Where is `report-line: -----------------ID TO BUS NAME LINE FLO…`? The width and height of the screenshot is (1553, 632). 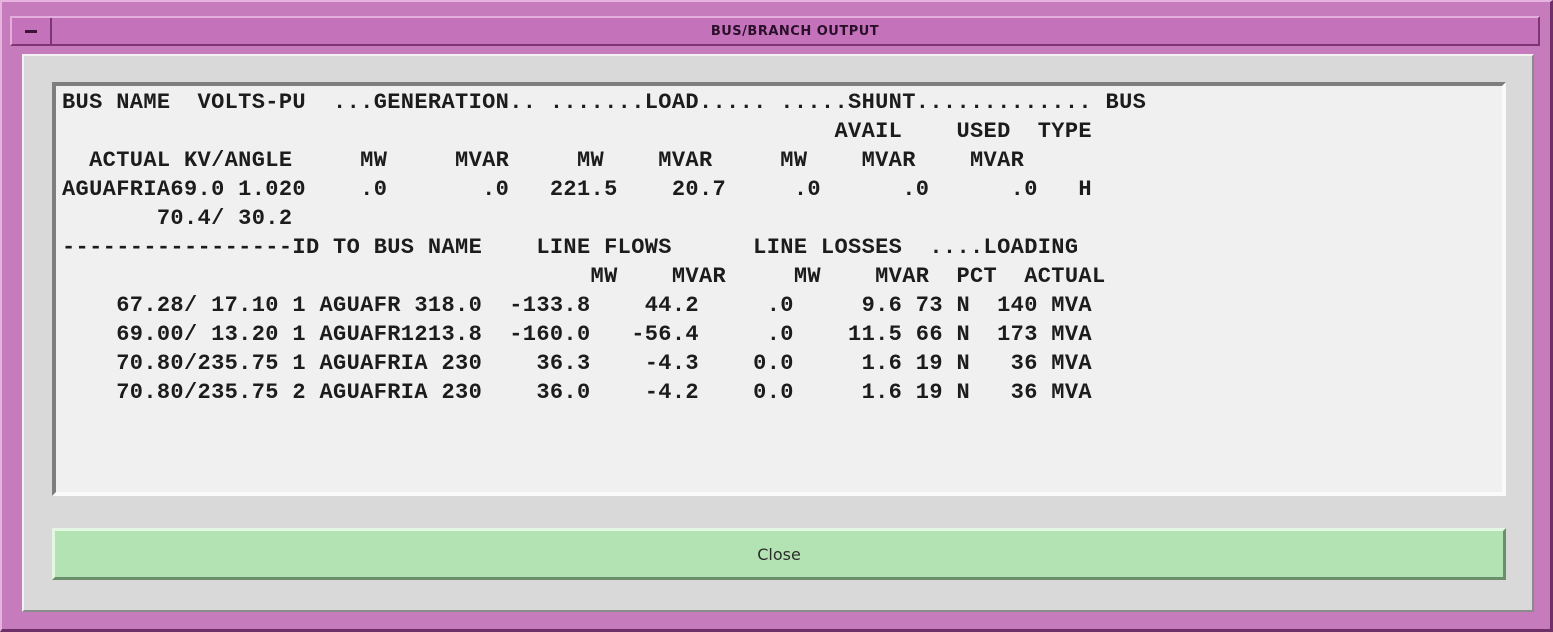
report-line: -----------------ID TO BUS NAME LINE FLO… is located at coordinates (570, 247).